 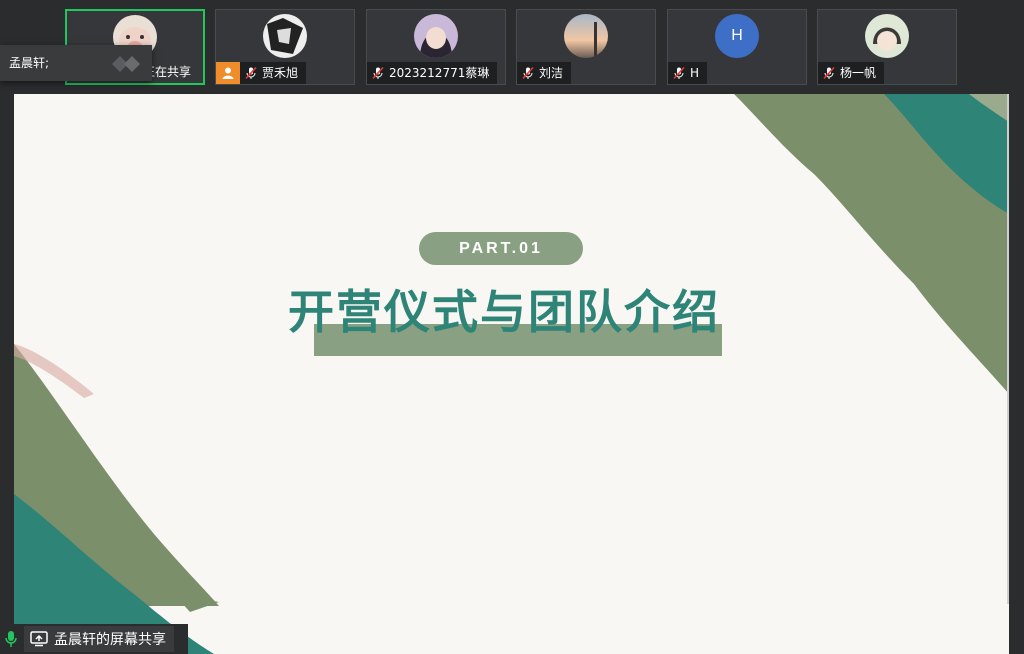 I want to click on avatar: H, so click(x=737, y=36).